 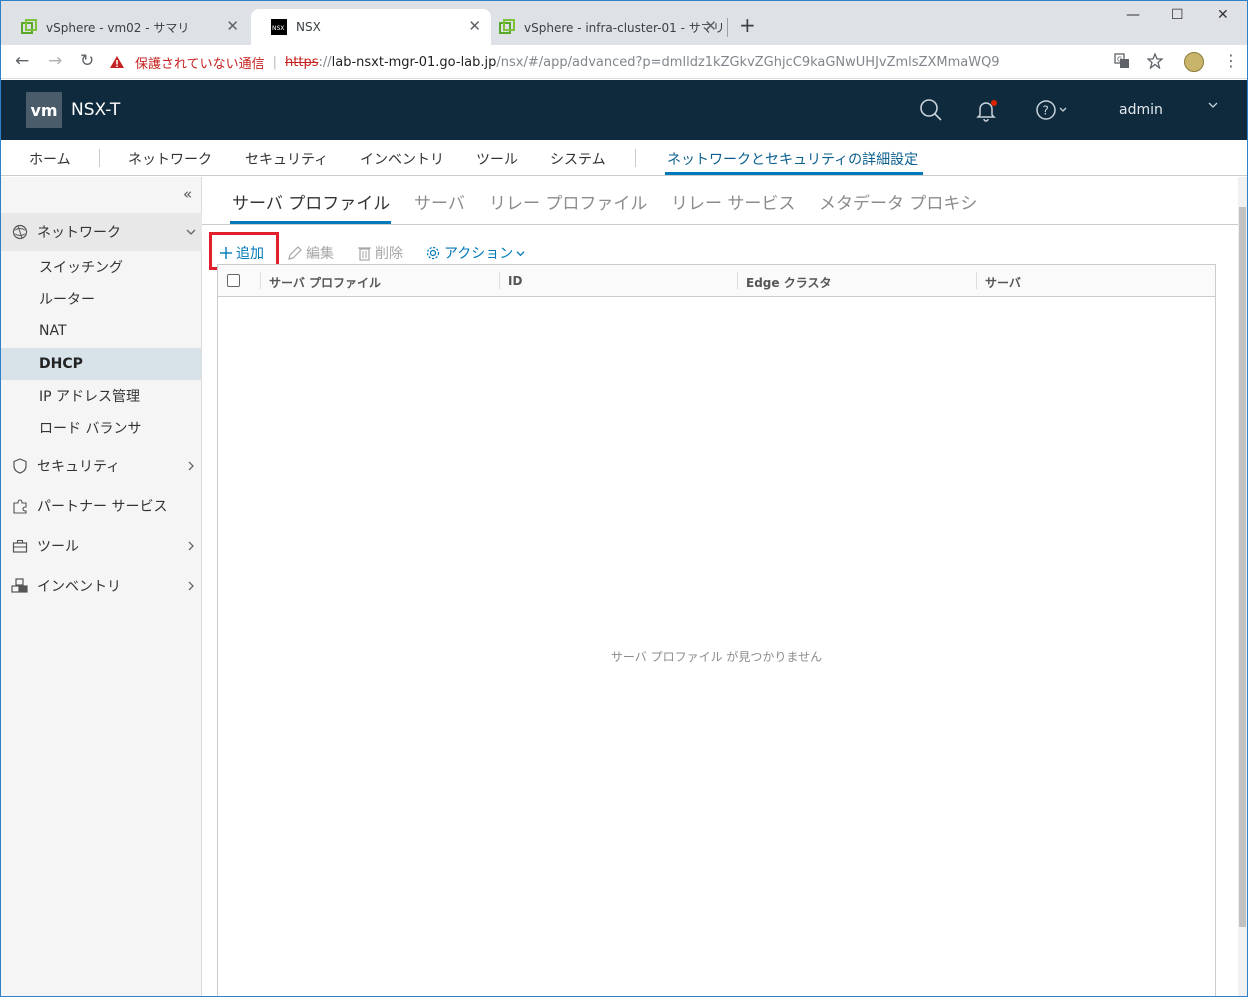 I want to click on nav-inventory: インベントリ, so click(x=402, y=159).